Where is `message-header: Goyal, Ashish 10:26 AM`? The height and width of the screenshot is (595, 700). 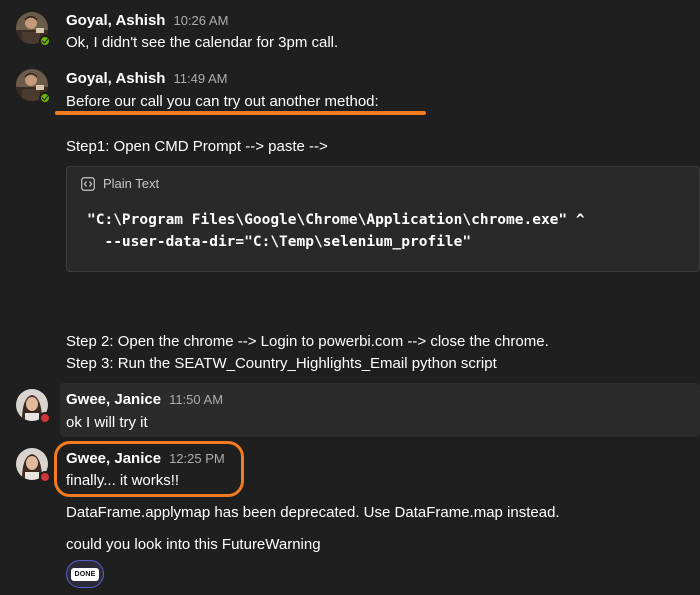
message-header: Goyal, Ashish 10:26 AM is located at coordinates (147, 20).